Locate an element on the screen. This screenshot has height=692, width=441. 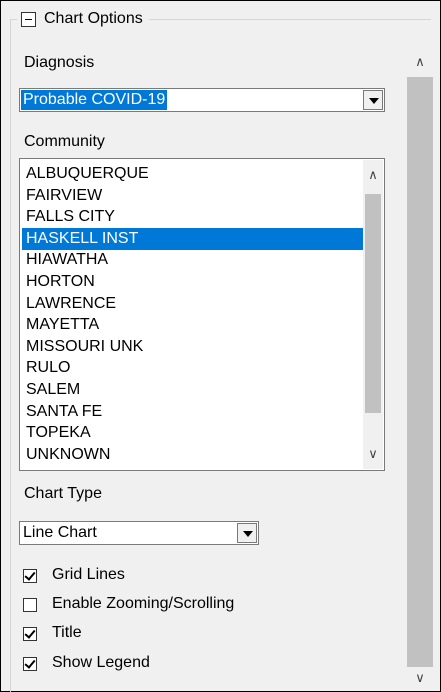
grid-lines-checkbox is located at coordinates (30, 576).